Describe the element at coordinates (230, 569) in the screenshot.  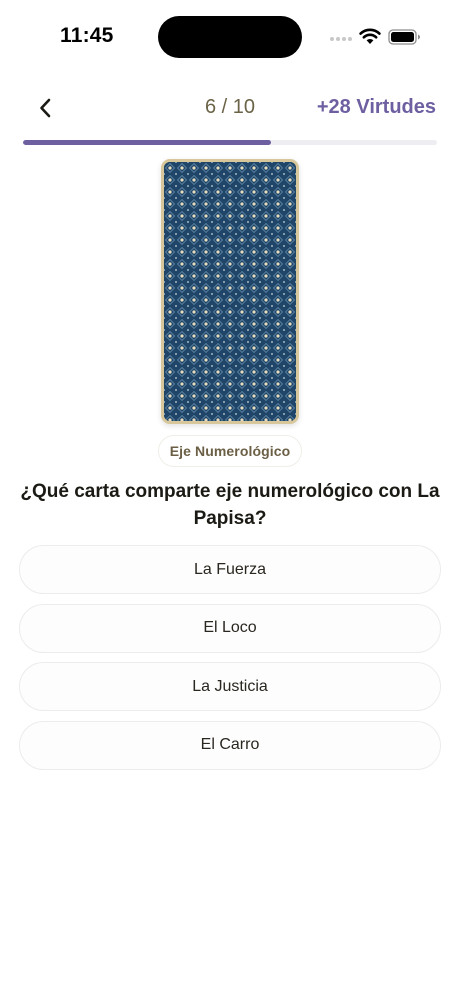
I see `answer-option-la-fuerza: La Fuerza` at that location.